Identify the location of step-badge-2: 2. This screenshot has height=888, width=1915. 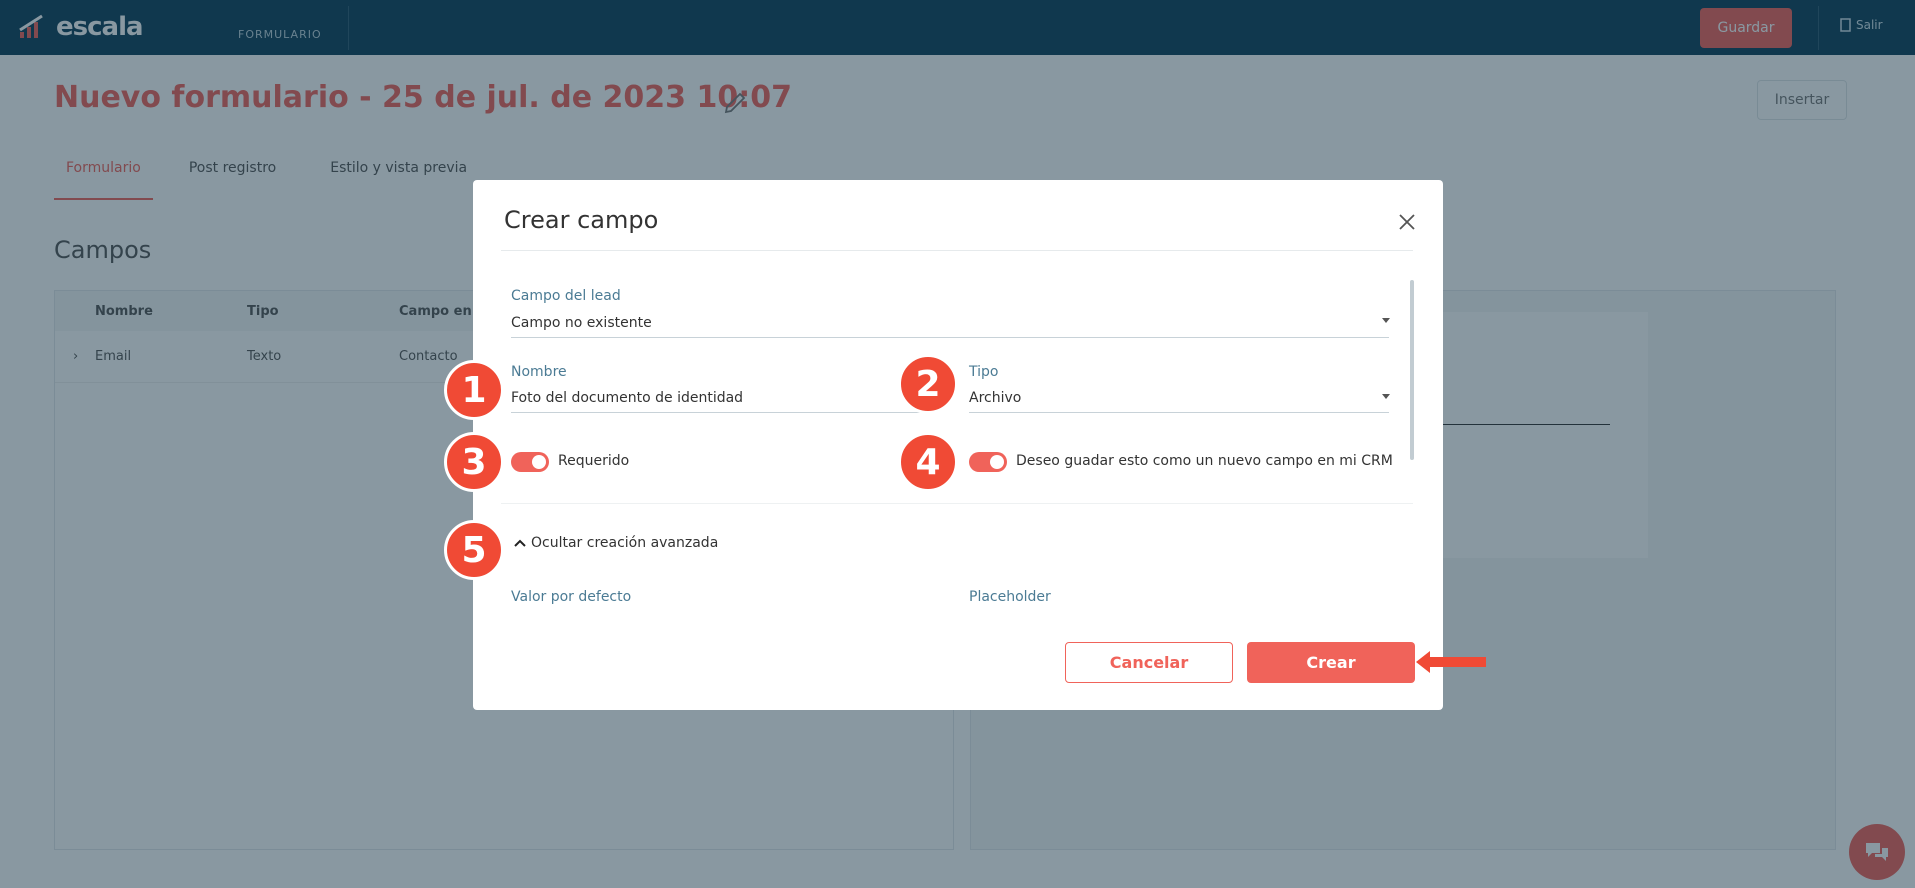
(928, 384).